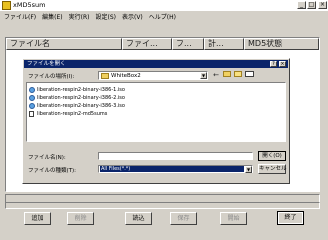 This screenshot has width=328, height=240. What do you see at coordinates (64, 44) in the screenshot?
I see `column-filename: ファイル名` at bounding box center [64, 44].